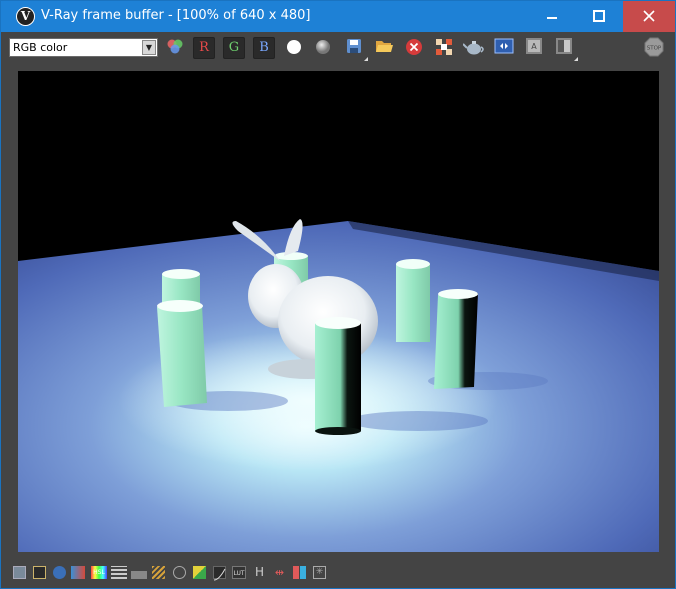 Image resolution: width=676 pixels, height=589 pixels. Describe the element at coordinates (179, 572) in the screenshot. I see `exposure-icon` at that location.